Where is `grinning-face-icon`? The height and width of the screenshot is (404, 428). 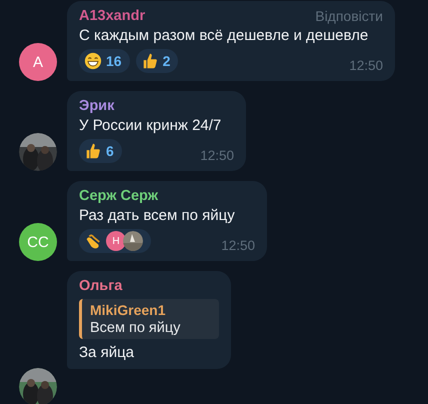 grinning-face-icon is located at coordinates (93, 61).